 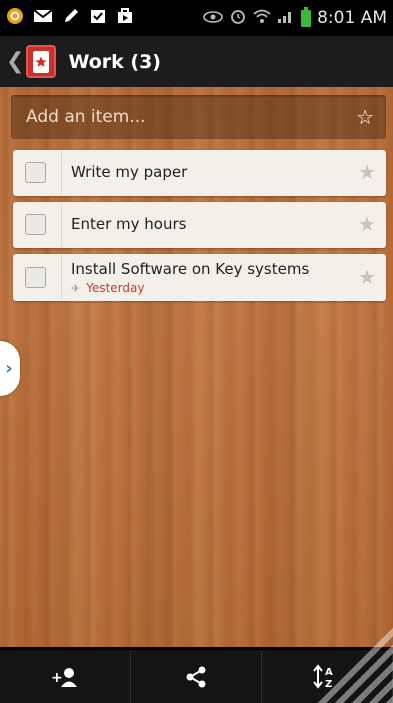 What do you see at coordinates (43, 18) in the screenshot?
I see `mail-icon` at bounding box center [43, 18].